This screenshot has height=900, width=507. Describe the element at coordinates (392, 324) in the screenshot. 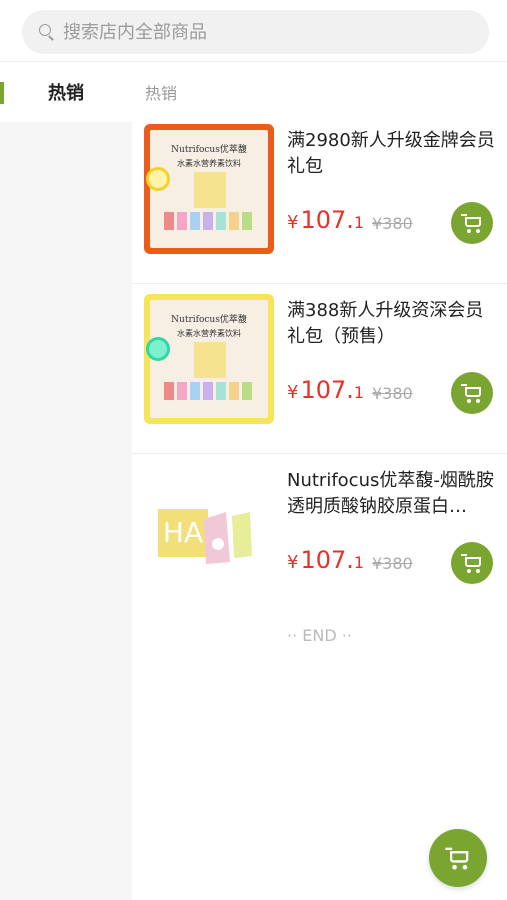

I see `product-name: 满388新人升级资深会员礼包（预售）` at that location.